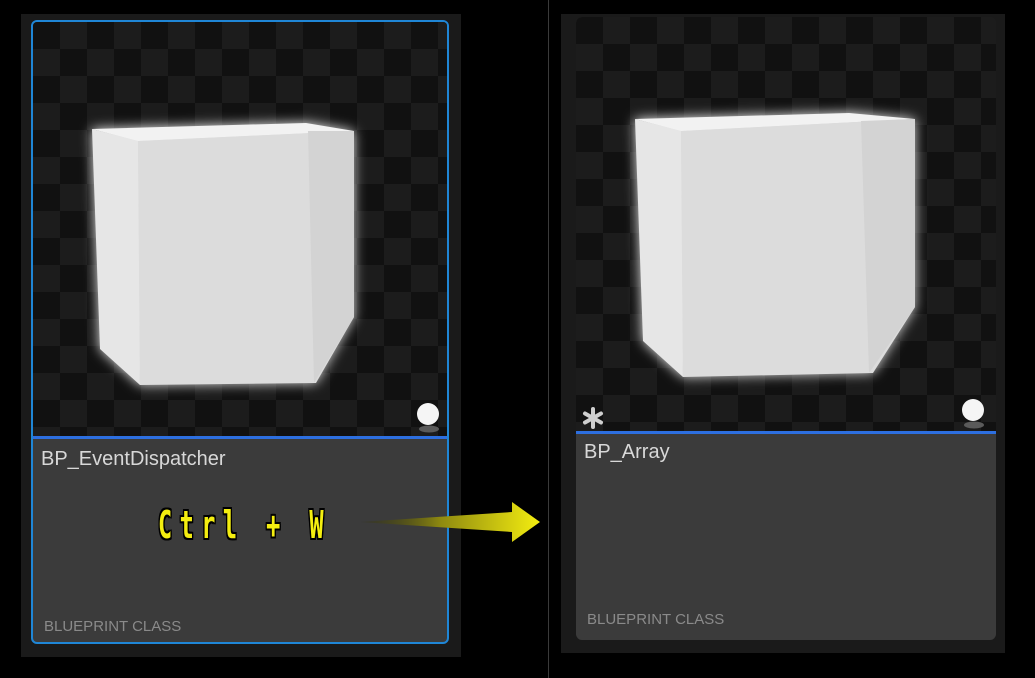  What do you see at coordinates (593, 418) in the screenshot?
I see `asterisk-icon` at bounding box center [593, 418].